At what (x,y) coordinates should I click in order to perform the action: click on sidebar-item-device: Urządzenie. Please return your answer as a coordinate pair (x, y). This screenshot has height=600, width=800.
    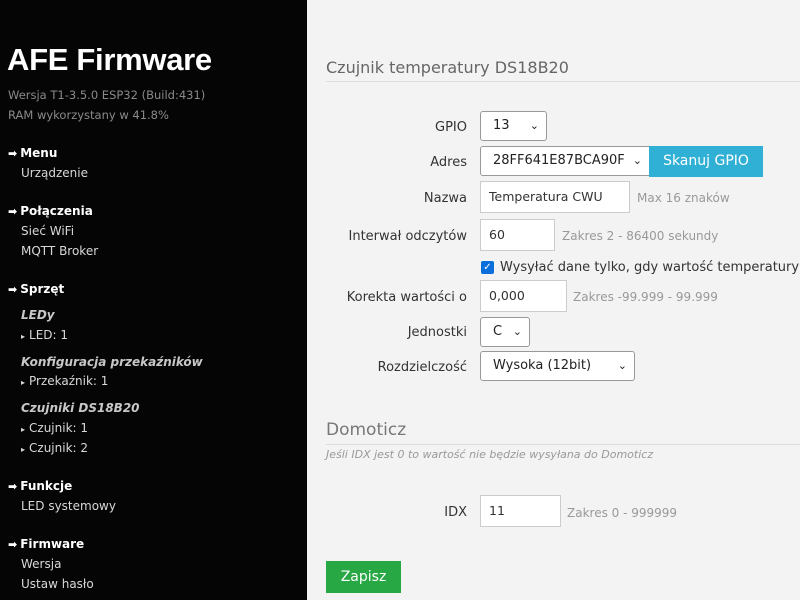
    Looking at the image, I should click on (54, 173).